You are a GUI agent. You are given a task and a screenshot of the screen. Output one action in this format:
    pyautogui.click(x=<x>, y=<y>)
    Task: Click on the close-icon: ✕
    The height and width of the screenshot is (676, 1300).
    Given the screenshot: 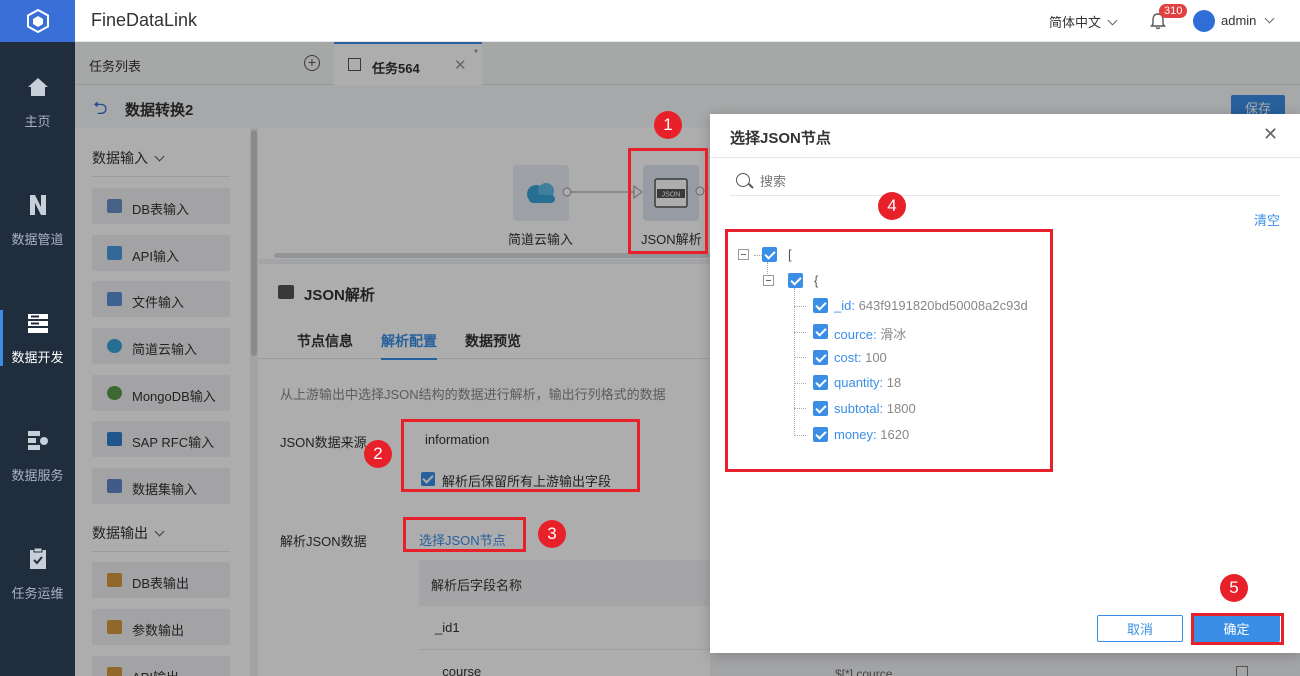 What is the action you would take?
    pyautogui.click(x=1270, y=134)
    